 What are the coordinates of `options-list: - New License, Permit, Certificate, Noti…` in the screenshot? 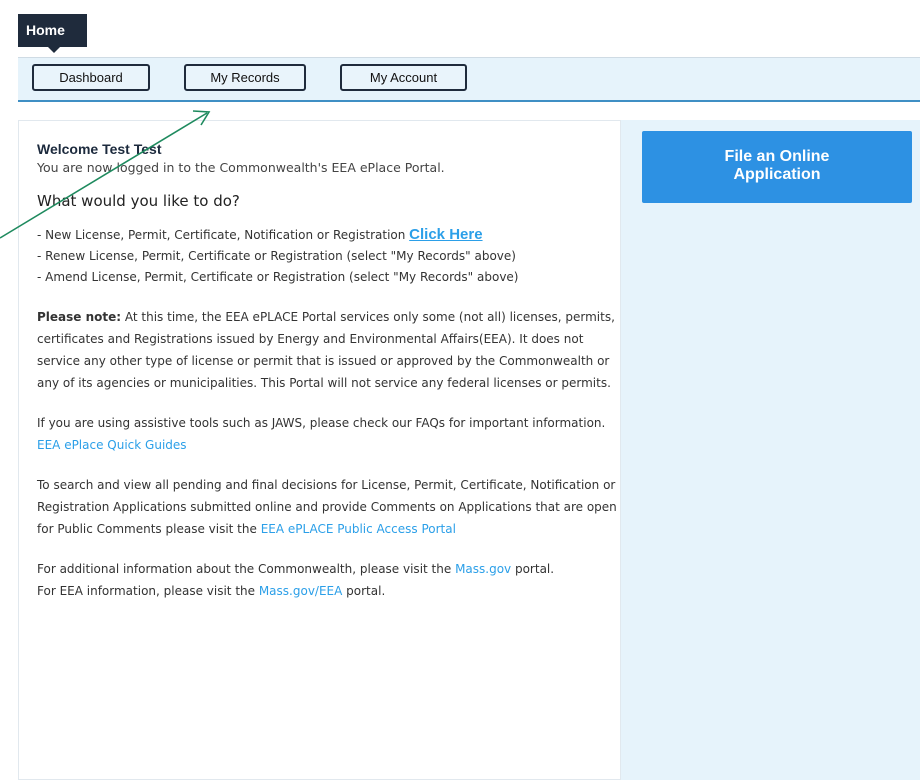 It's located at (327, 256).